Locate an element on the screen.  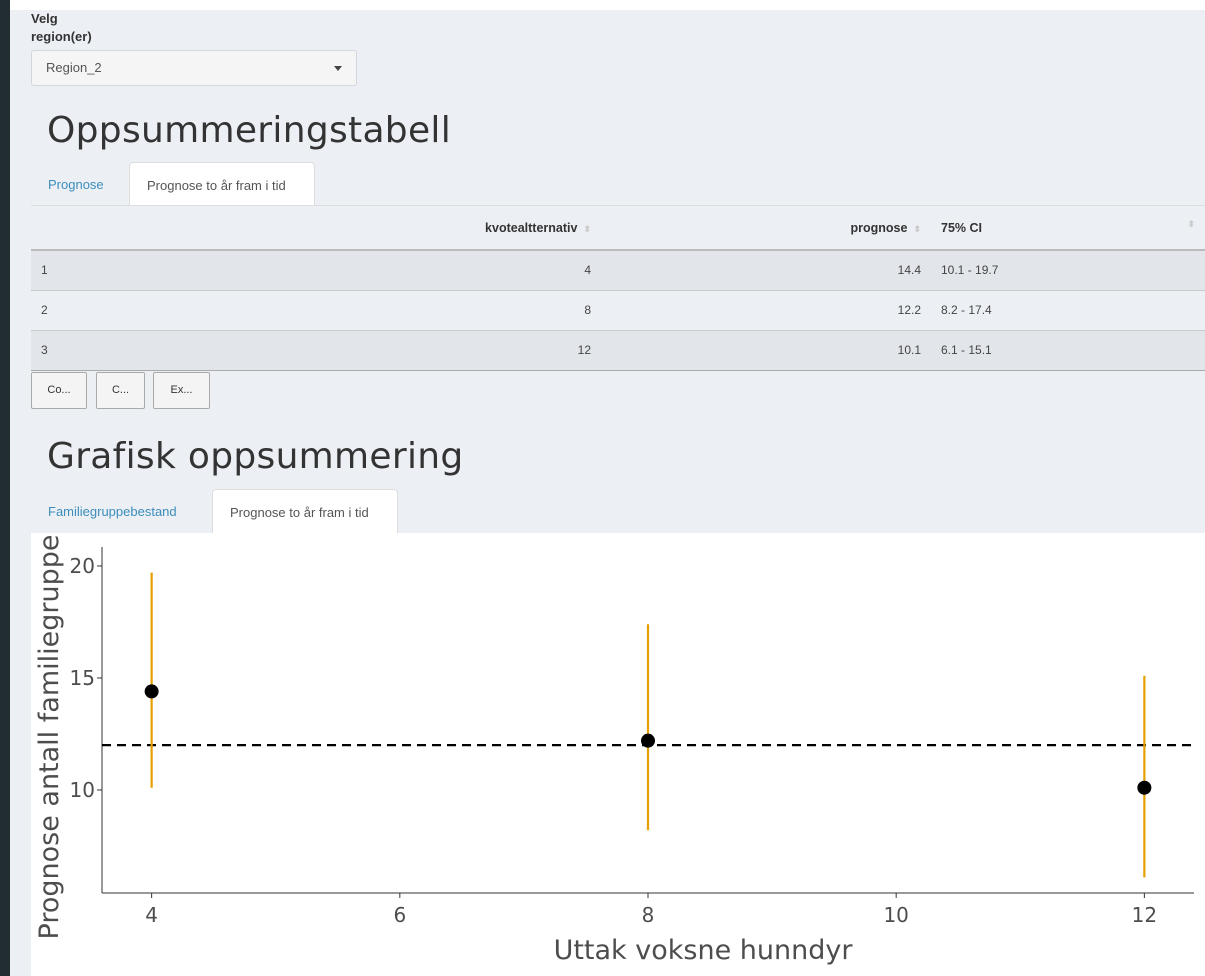
summary-tabs: Prognose Prognose to år fram i tid is located at coordinates (331, 184).